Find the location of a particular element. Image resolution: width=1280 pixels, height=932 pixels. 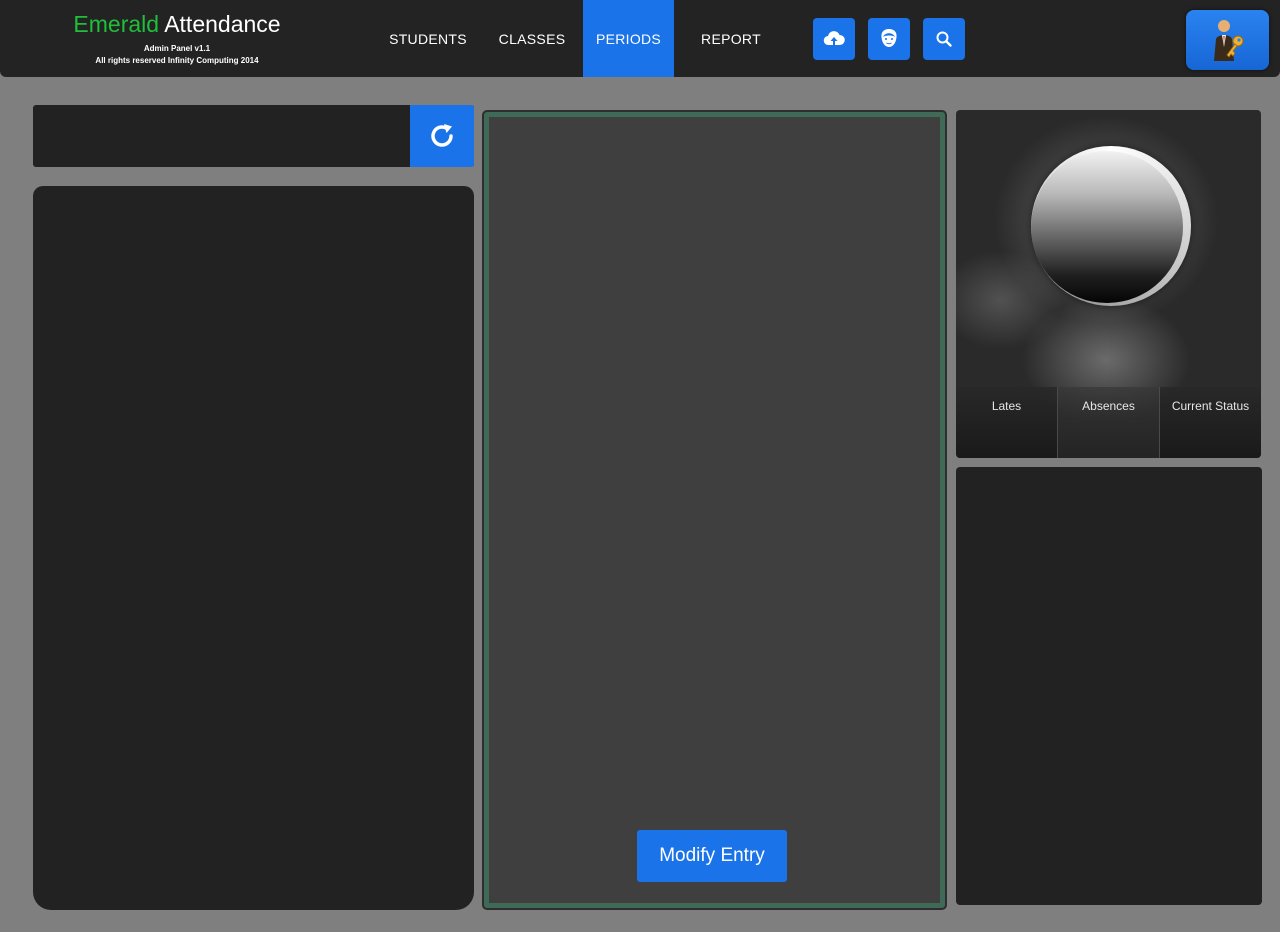

stat-lates: Lates is located at coordinates (1006, 422).